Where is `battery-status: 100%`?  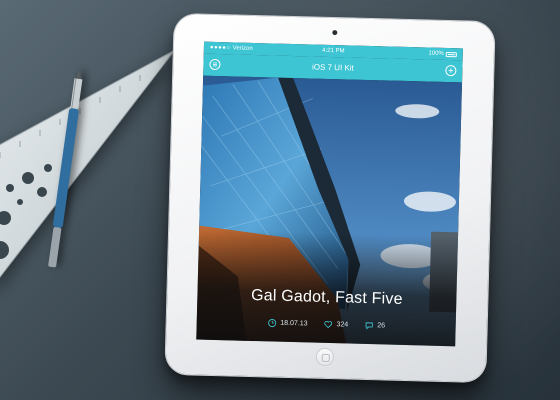 battery-status: 100% is located at coordinates (442, 54).